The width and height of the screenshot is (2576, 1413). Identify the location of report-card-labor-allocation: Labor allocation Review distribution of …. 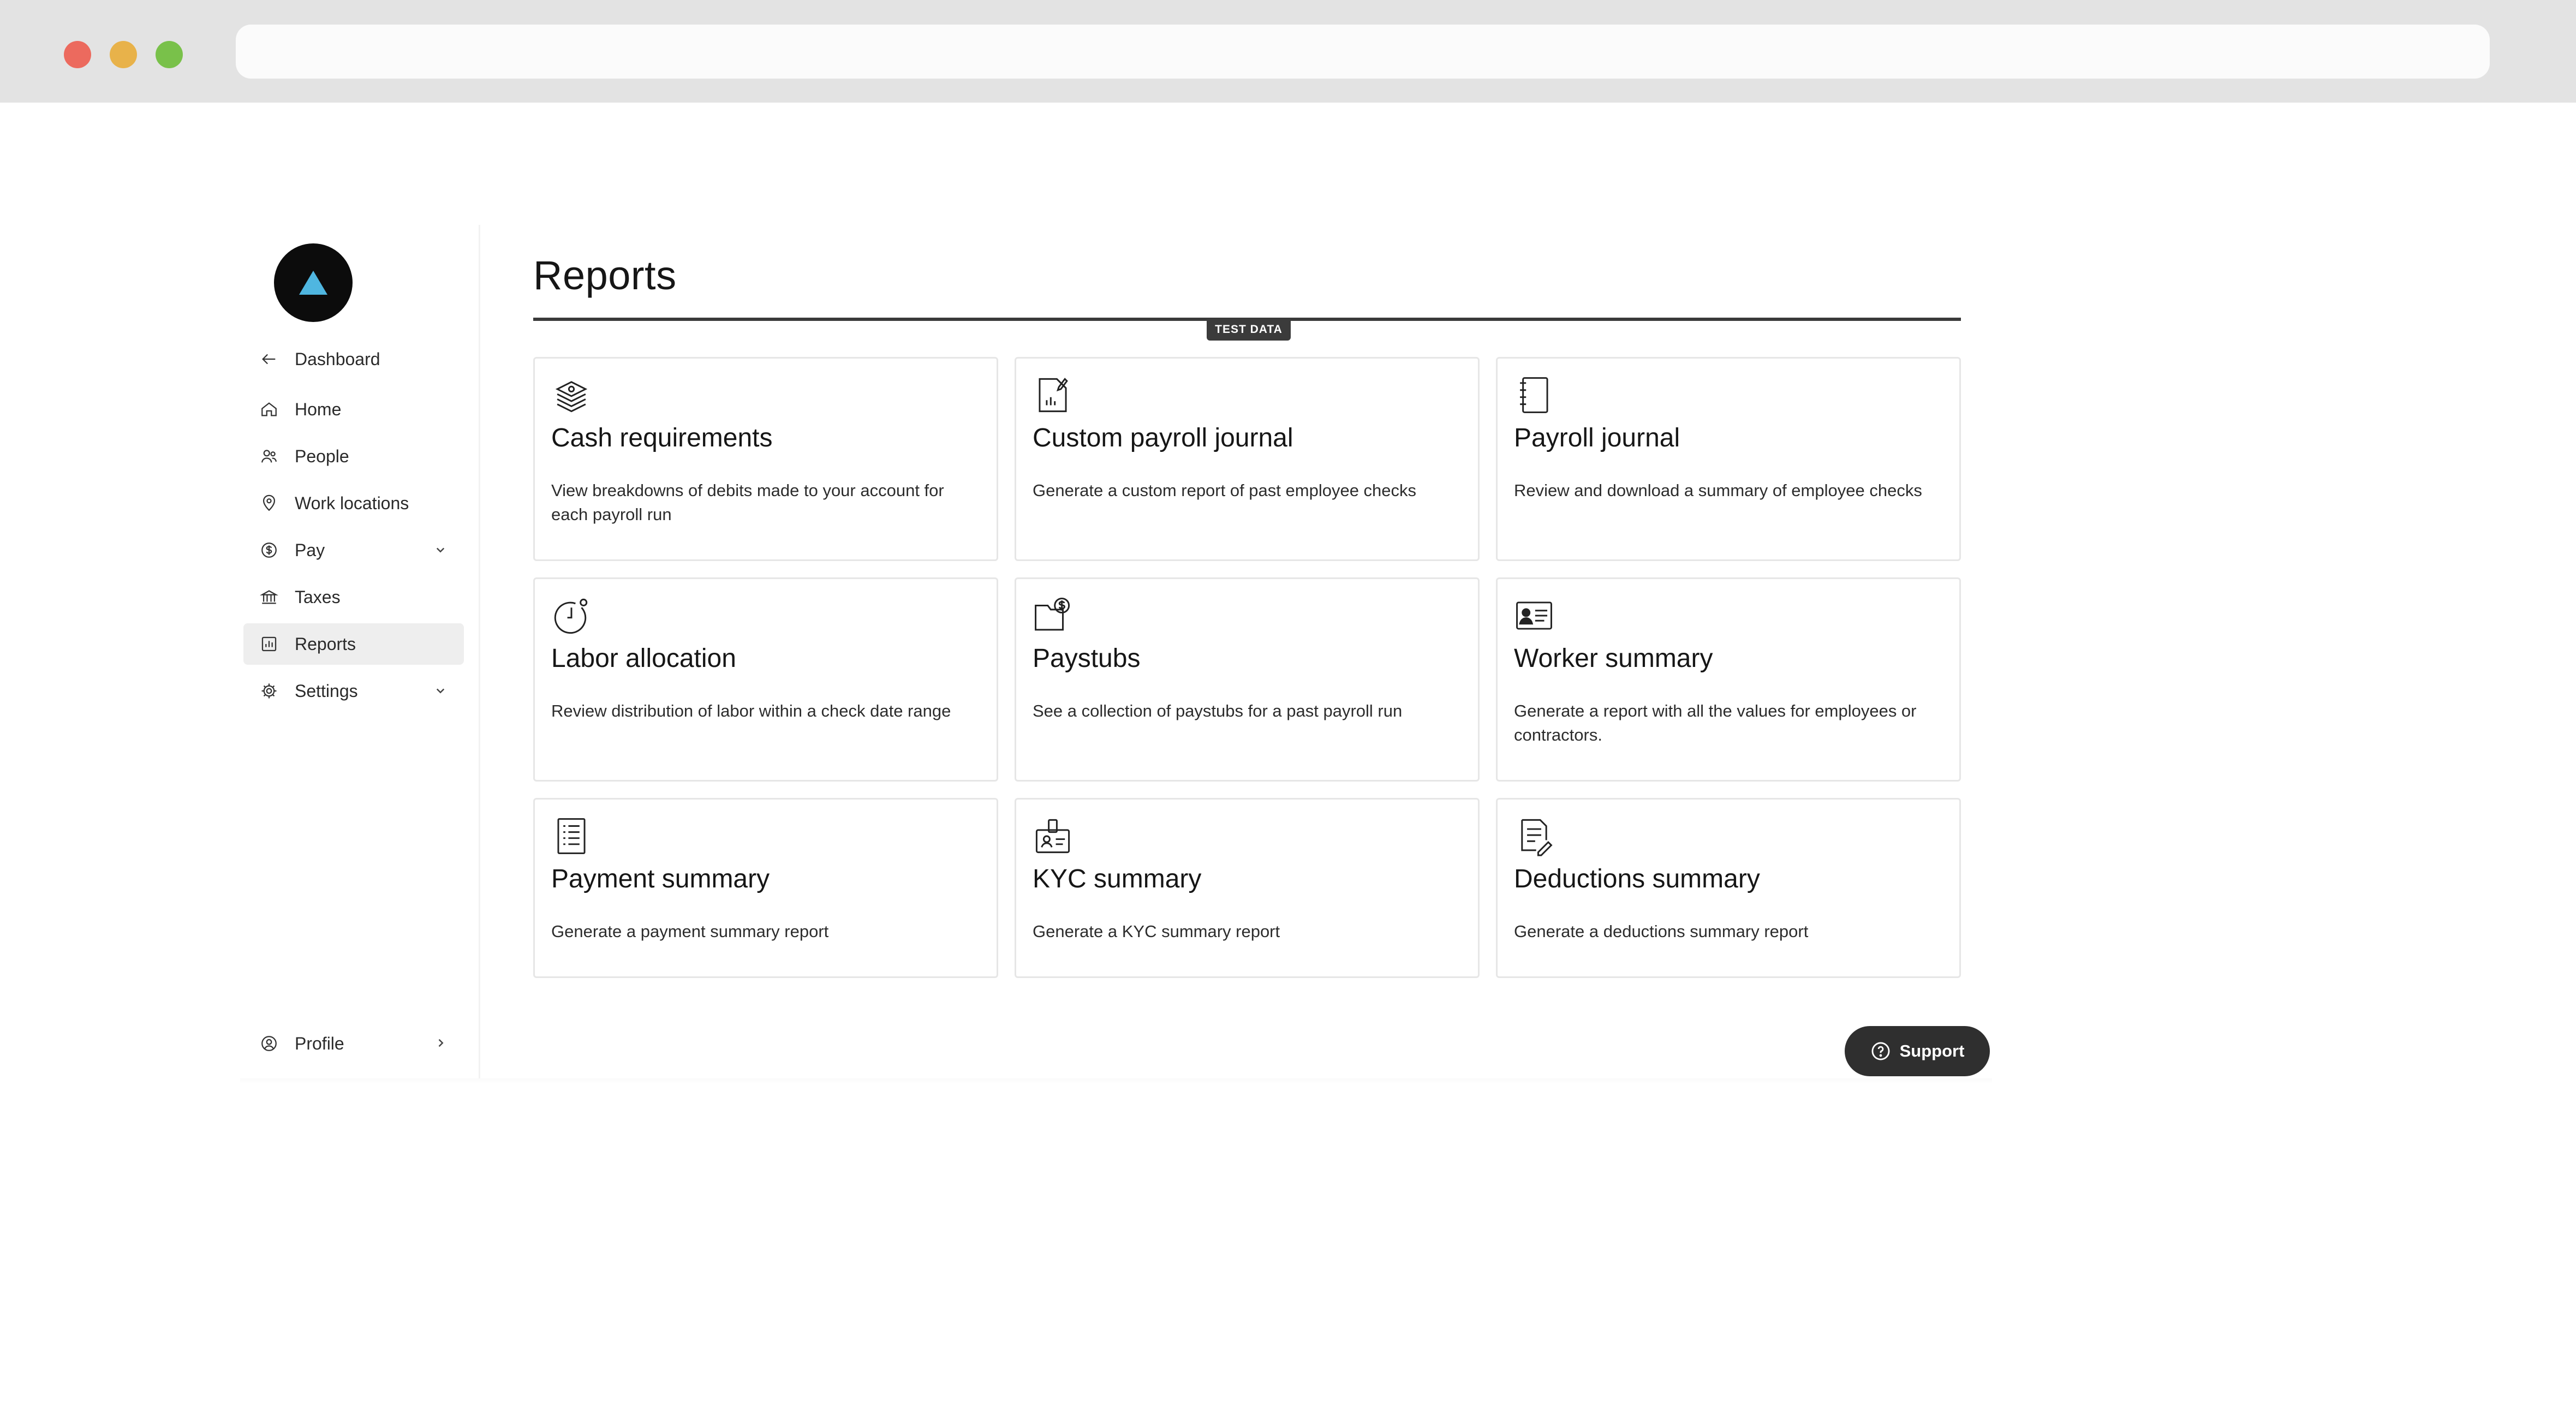
(765, 679).